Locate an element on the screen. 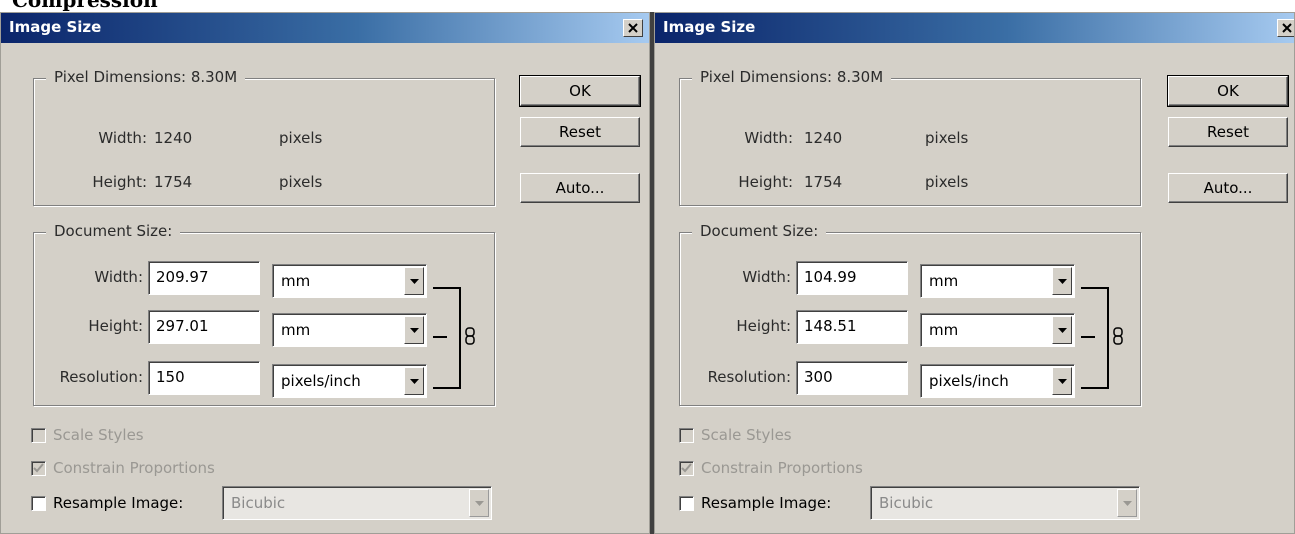 This screenshot has width=1295, height=534. resolution-input: 300 is located at coordinates (852, 378).